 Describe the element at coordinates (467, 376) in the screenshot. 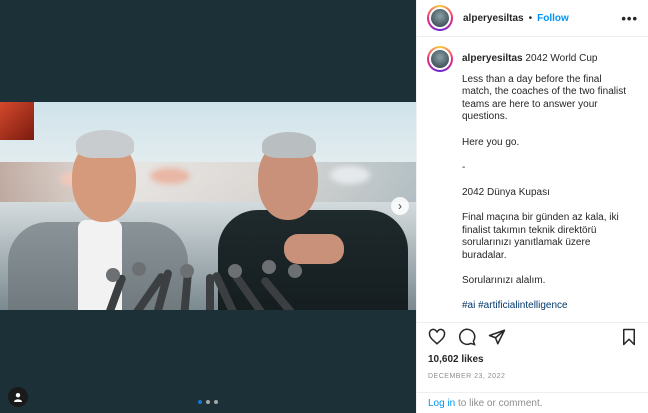

I see `post-date: DECEMBER 23, 2022` at that location.